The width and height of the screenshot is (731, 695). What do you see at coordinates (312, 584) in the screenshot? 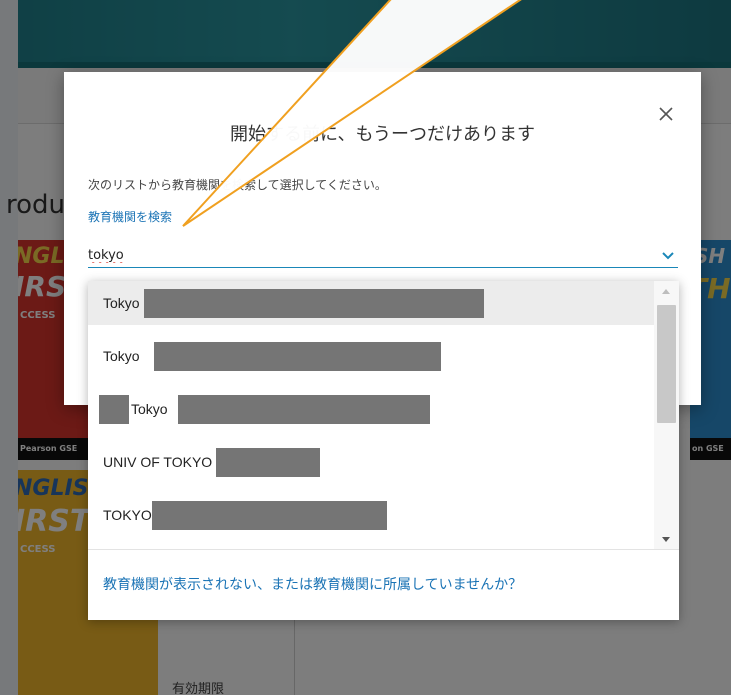
I see `institution-not-listed-link: 教育機関が表示されない、または教育機関に所属していませんか？` at bounding box center [312, 584].